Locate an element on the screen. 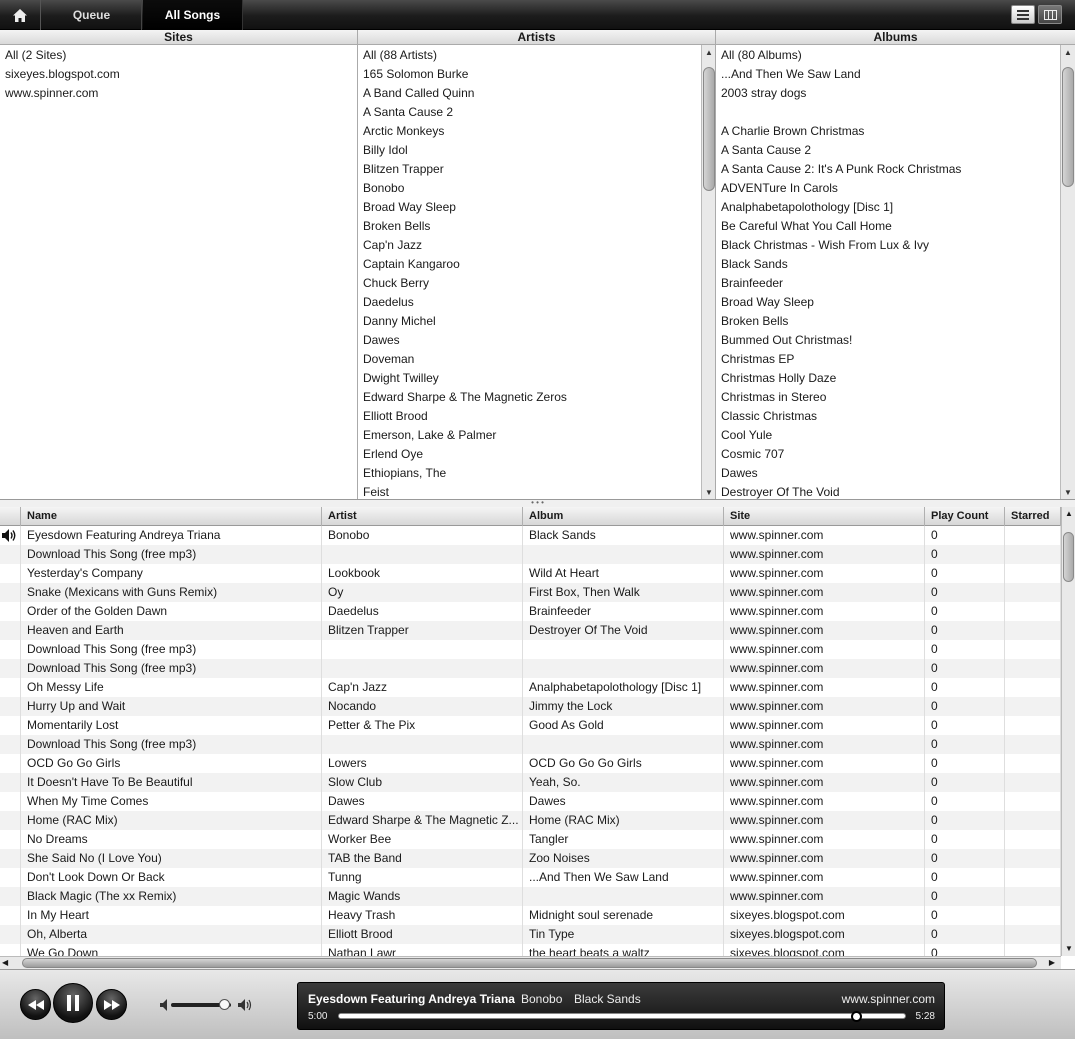  album-list-item: Analphabetapolothology [Disc 1] is located at coordinates (895, 207).